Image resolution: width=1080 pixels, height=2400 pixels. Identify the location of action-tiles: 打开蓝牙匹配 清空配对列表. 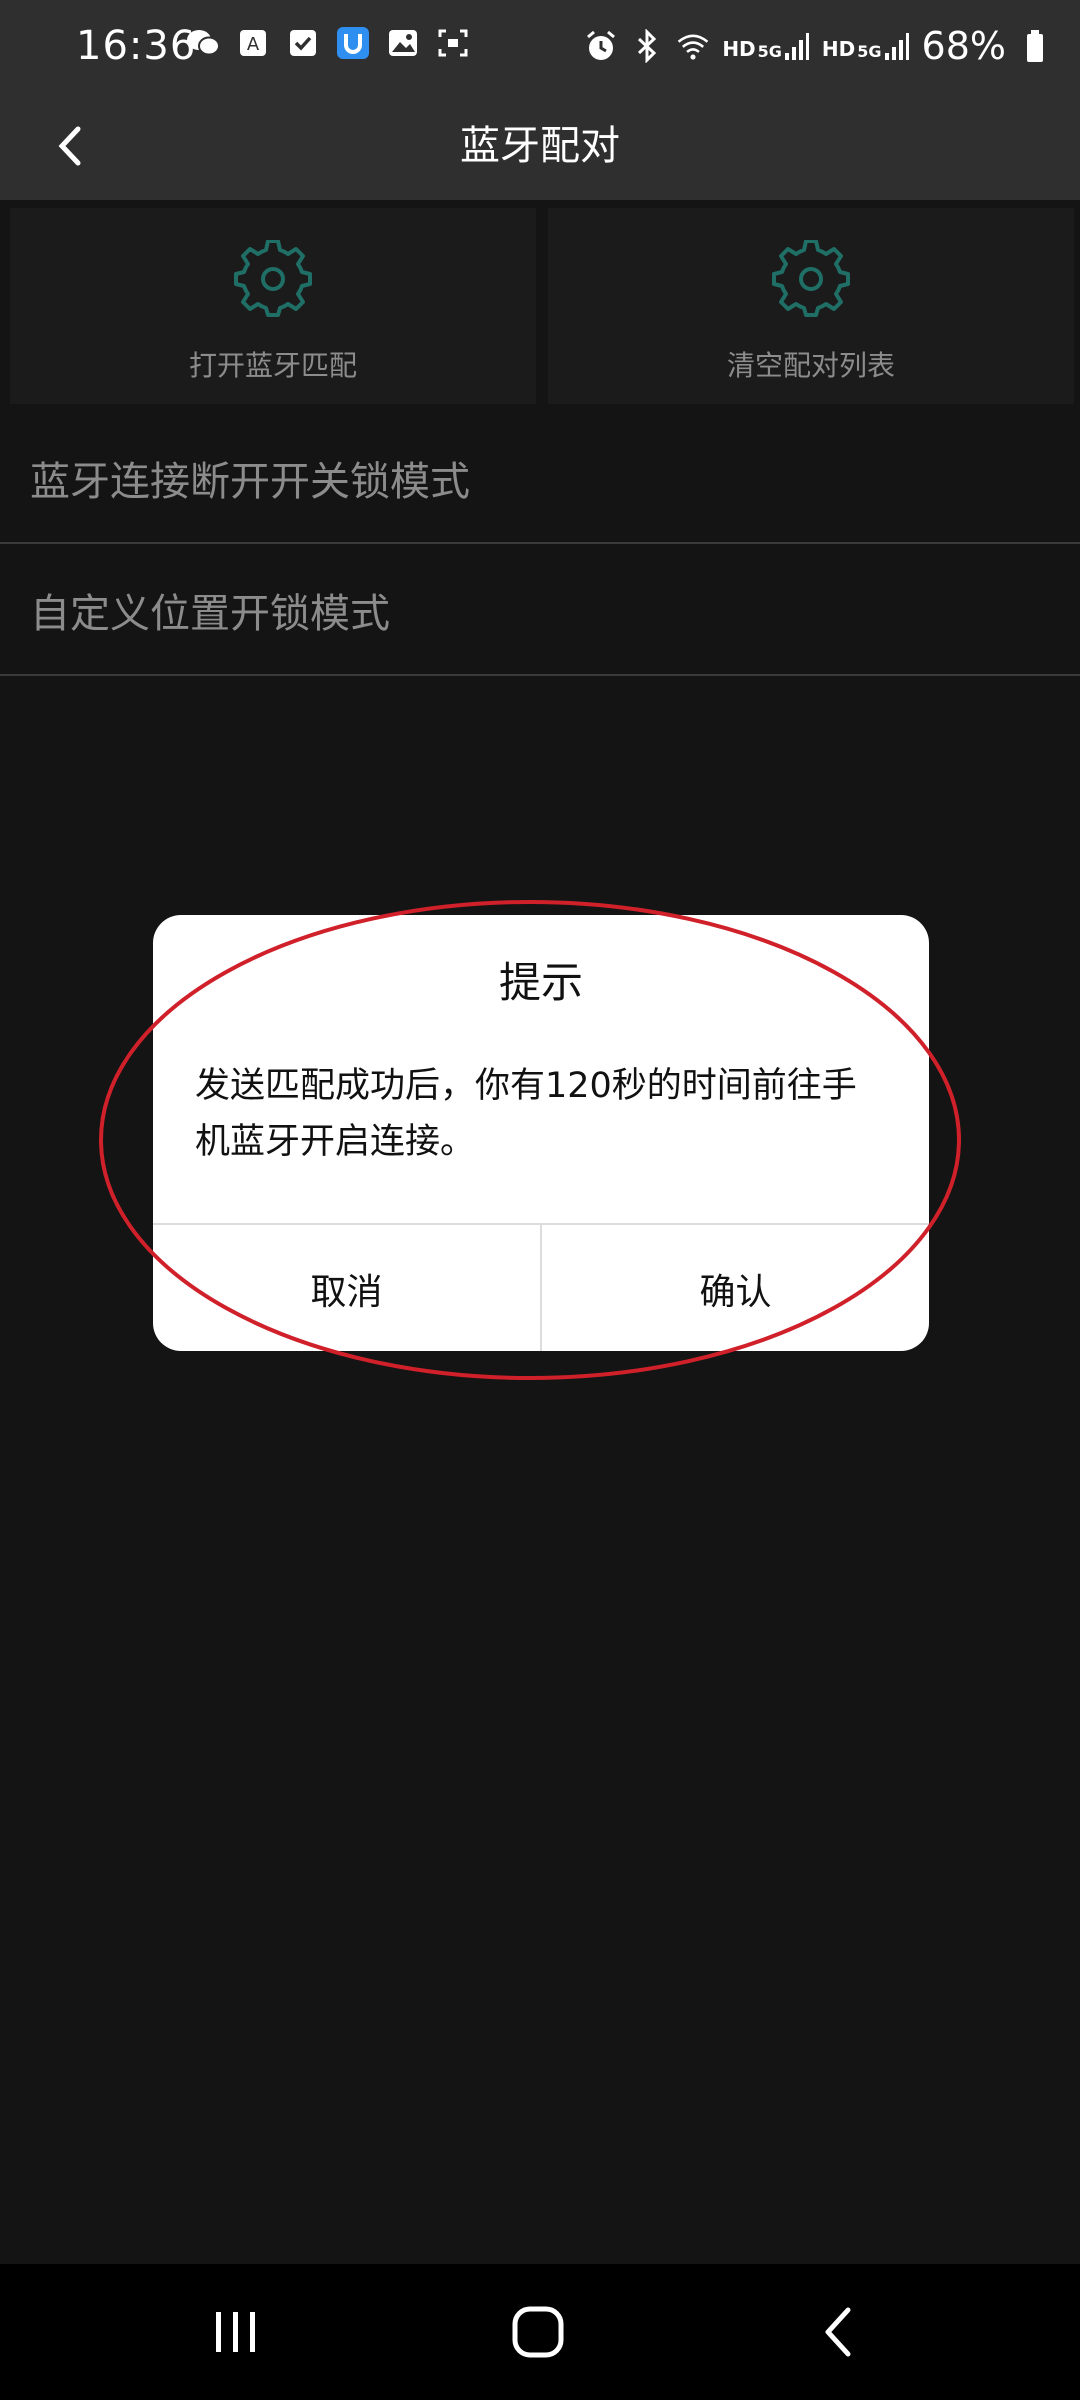
(540, 306).